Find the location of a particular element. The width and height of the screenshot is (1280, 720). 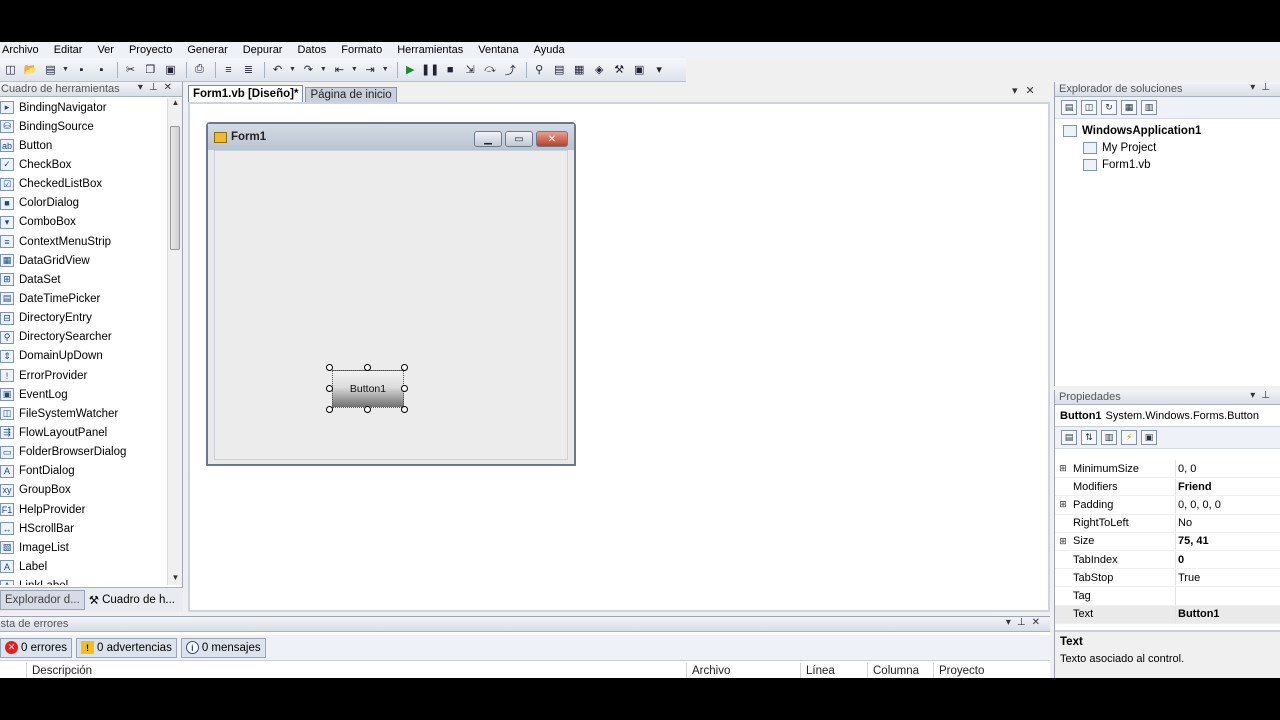

menu-item-editar: Editar is located at coordinates (72, 50).